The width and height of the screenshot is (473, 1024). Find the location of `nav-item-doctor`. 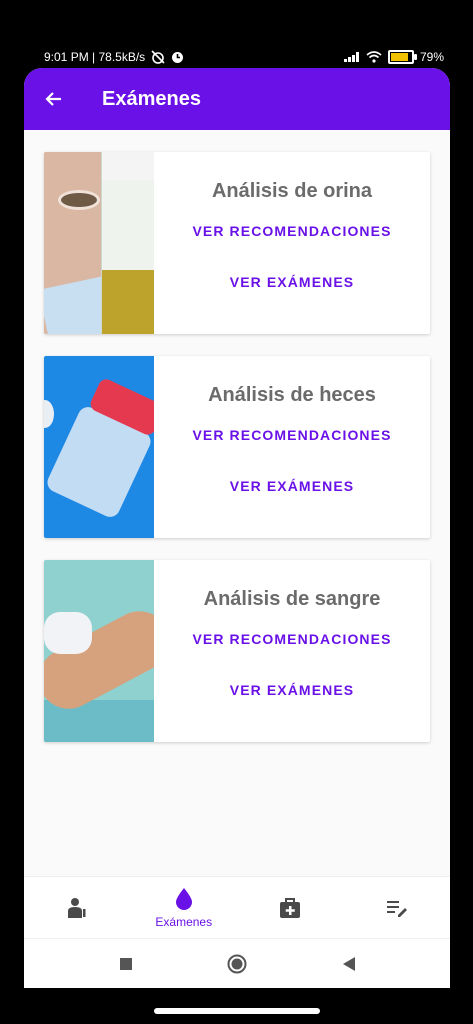

nav-item-doctor is located at coordinates (77, 908).